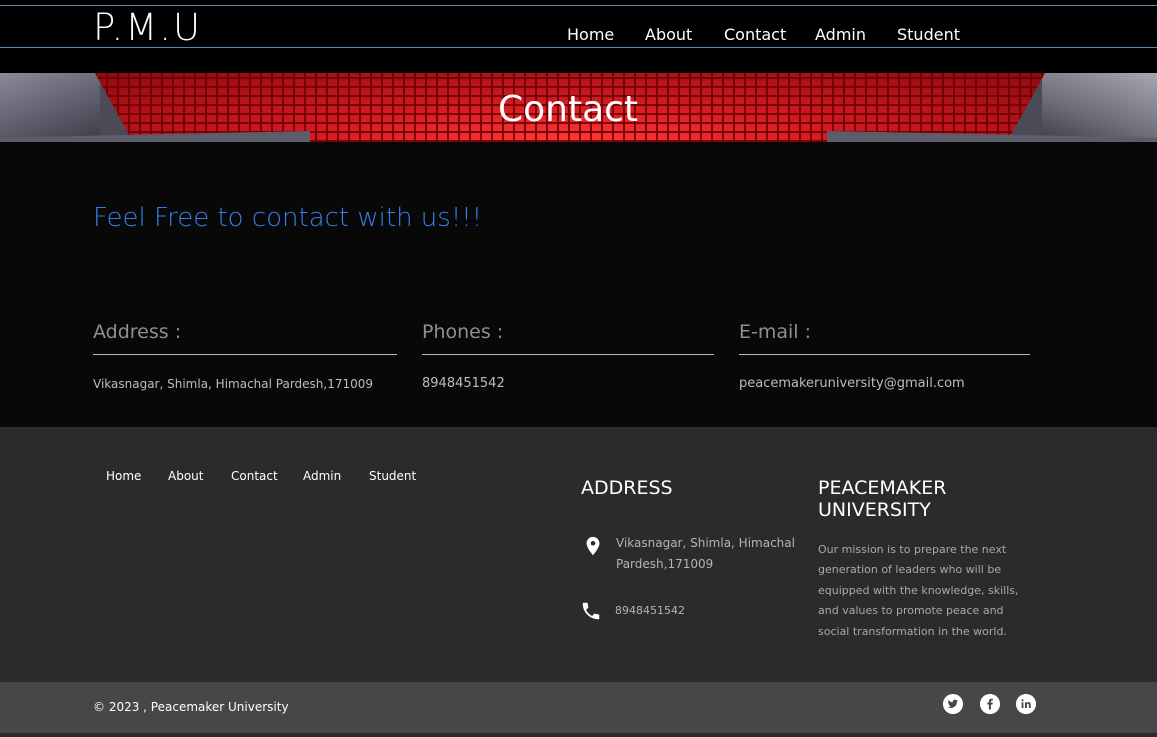 This screenshot has width=1157, height=737. What do you see at coordinates (123, 476) in the screenshot?
I see `footer-nav-home: Home` at bounding box center [123, 476].